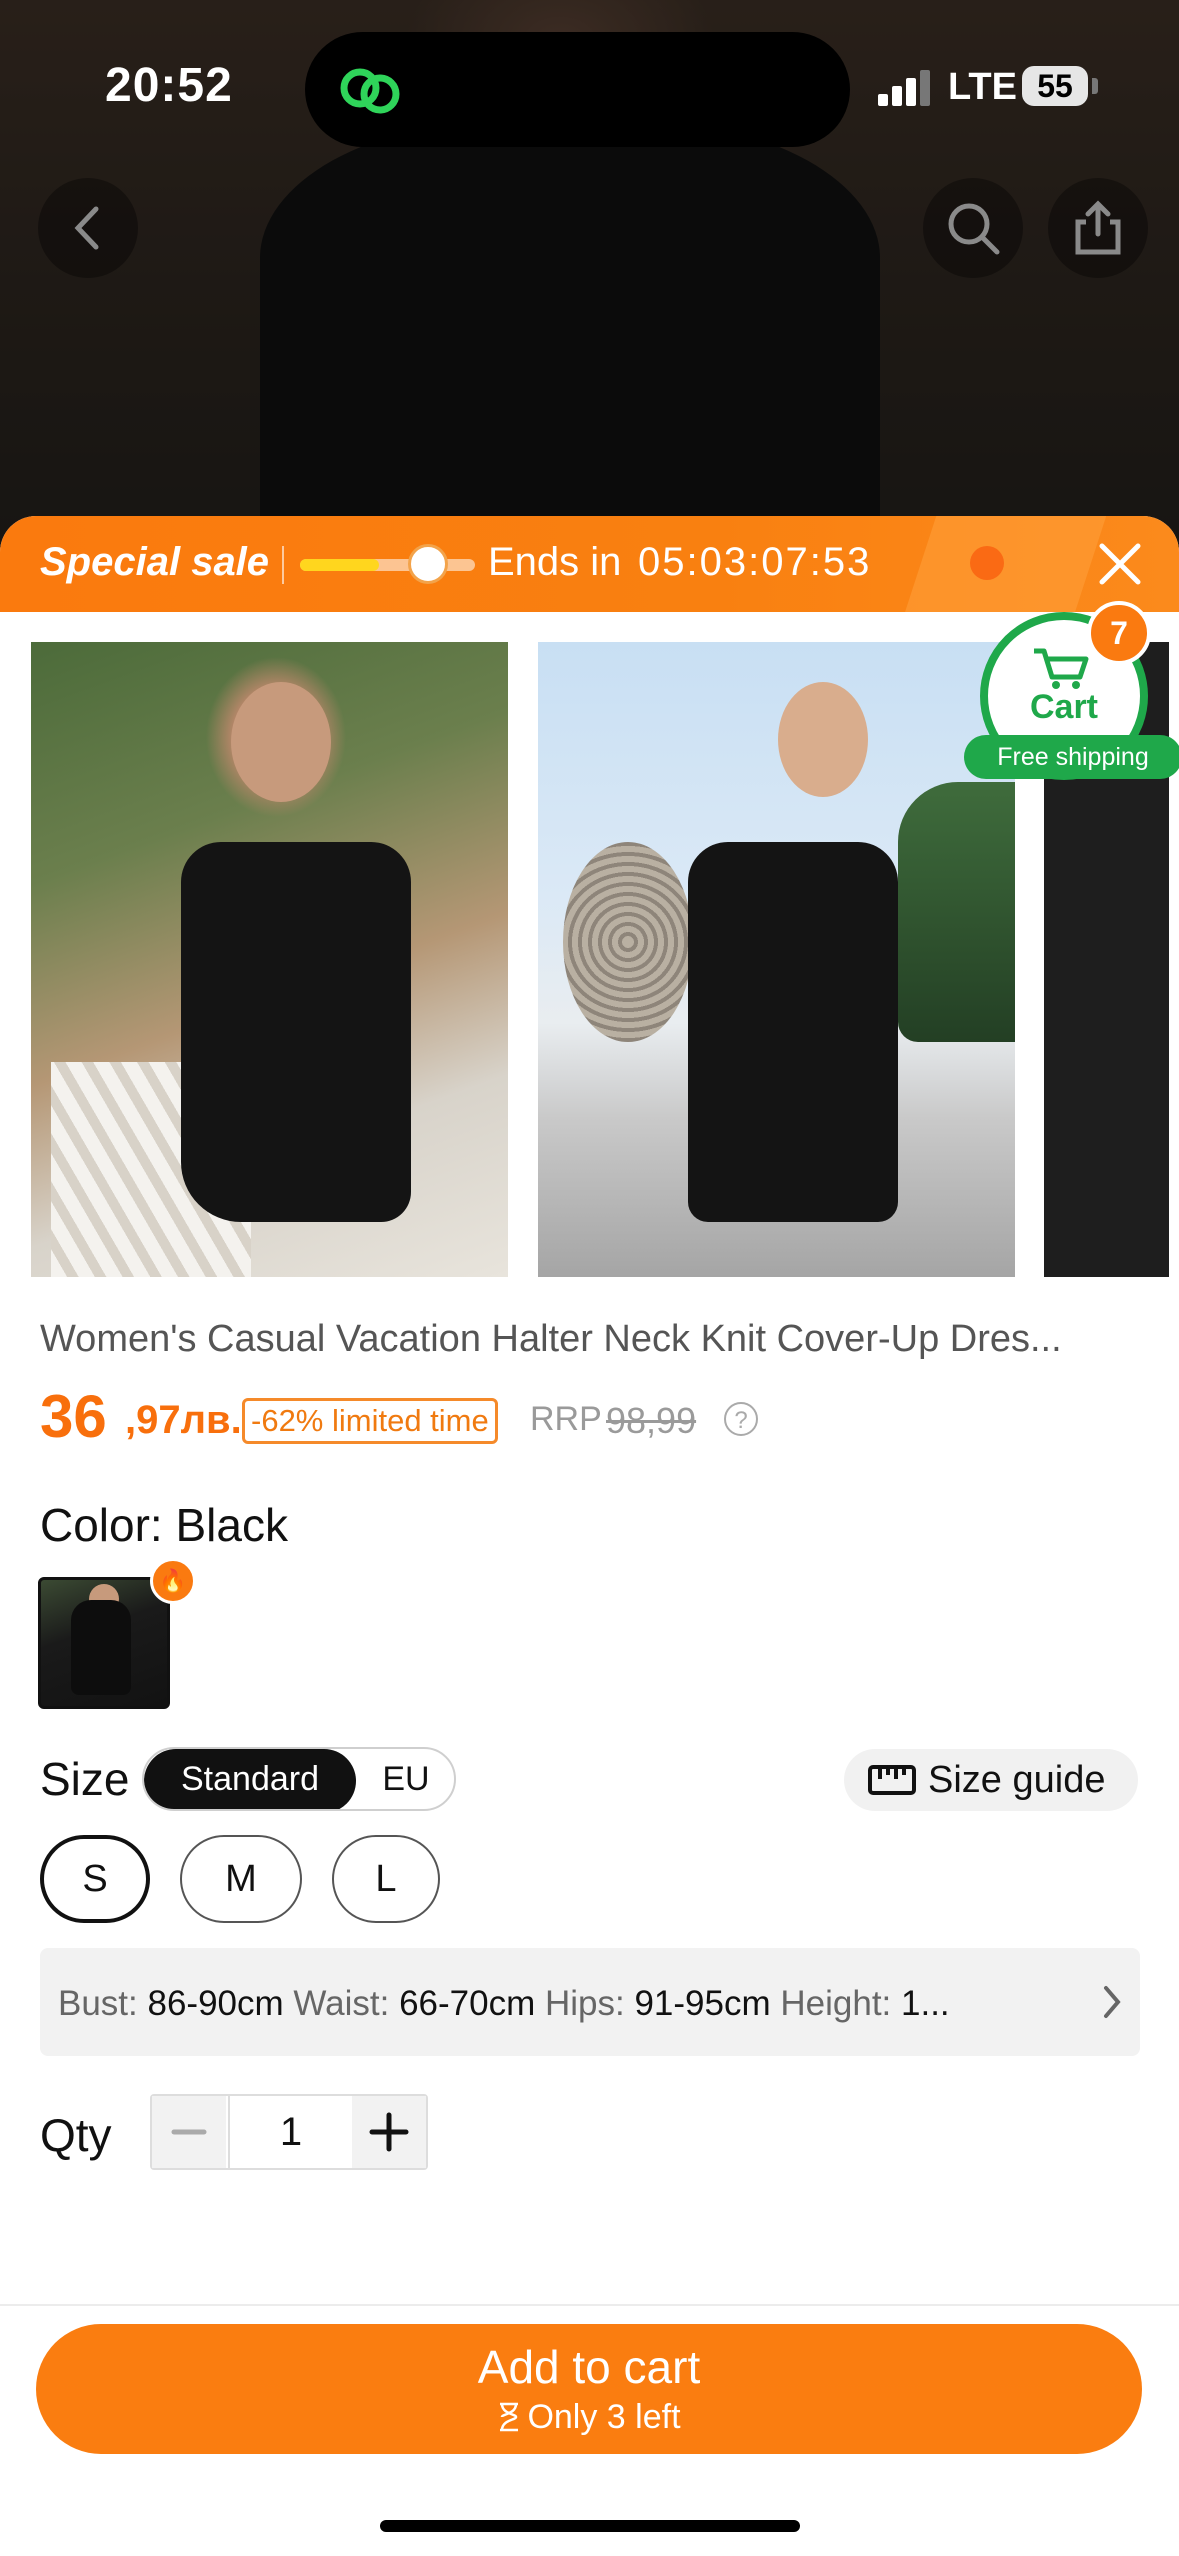 This screenshot has height=2556, width=1179. I want to click on bust-value: 86-90cm, so click(215, 2003).